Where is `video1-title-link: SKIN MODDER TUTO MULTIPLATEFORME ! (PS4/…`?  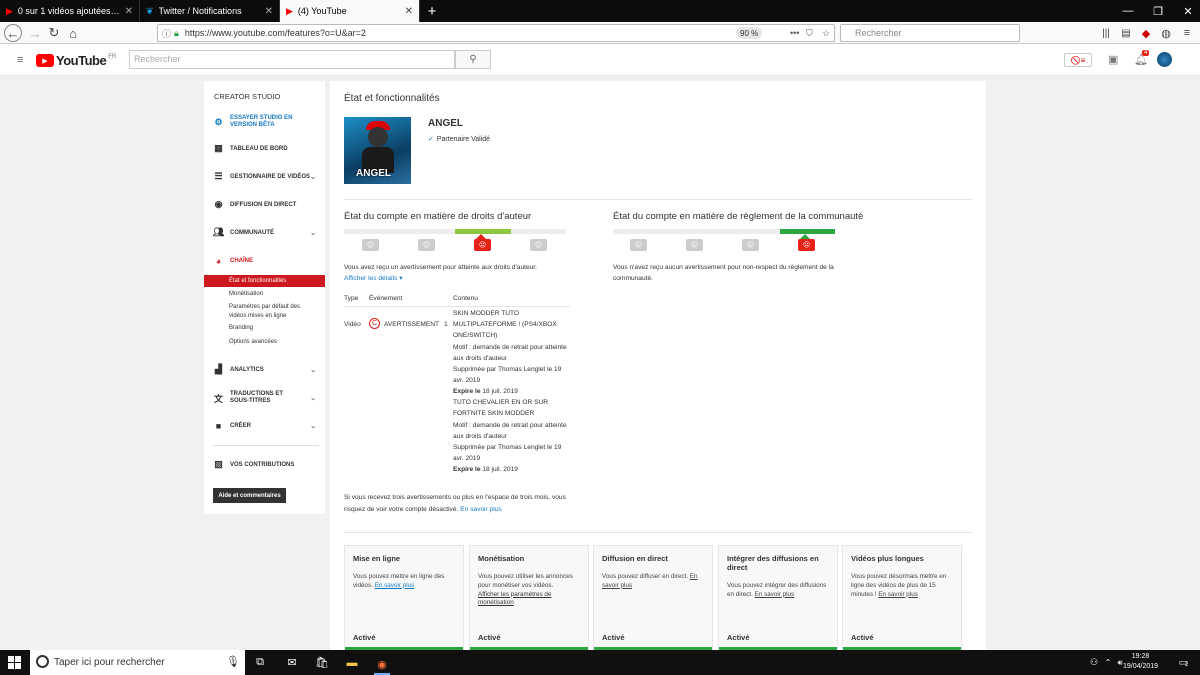 video1-title-link: SKIN MODDER TUTO MULTIPLATEFORME ! (PS4/… is located at coordinates (510, 325).